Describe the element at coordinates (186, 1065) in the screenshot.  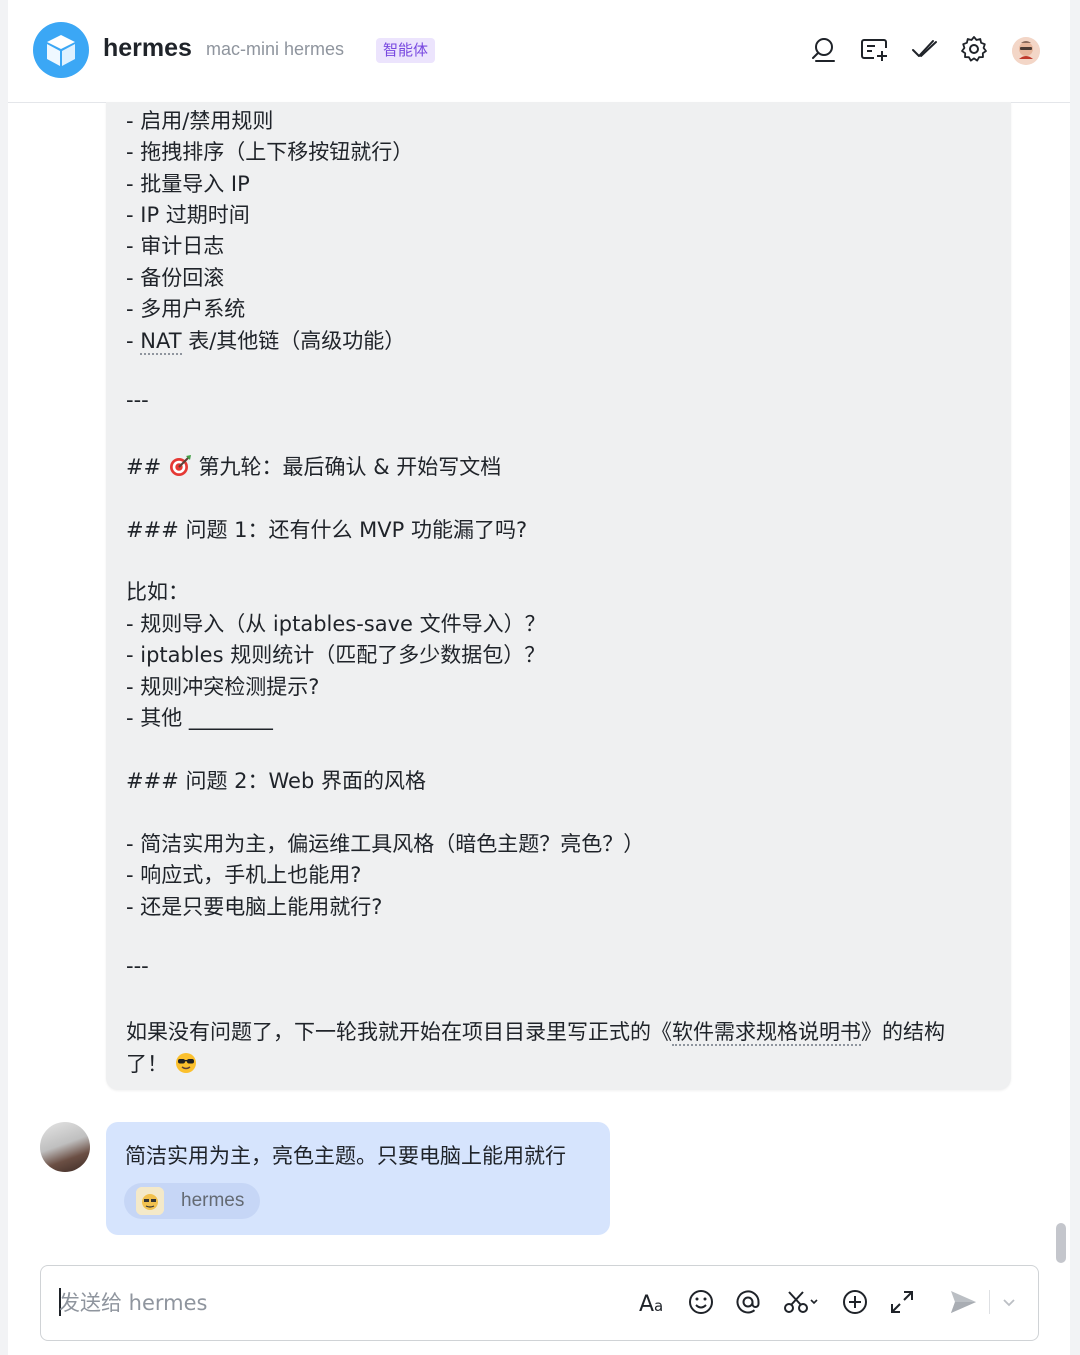
I see `sunglasses-emoji` at that location.